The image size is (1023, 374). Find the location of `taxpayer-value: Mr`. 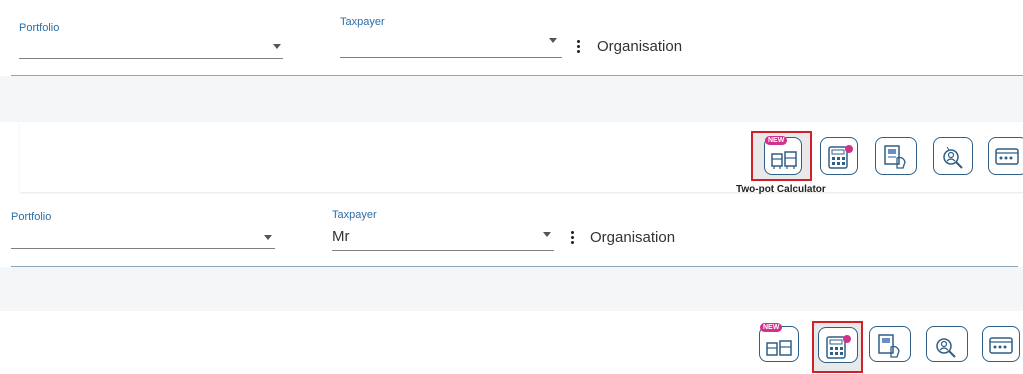

taxpayer-value: Mr is located at coordinates (341, 236).